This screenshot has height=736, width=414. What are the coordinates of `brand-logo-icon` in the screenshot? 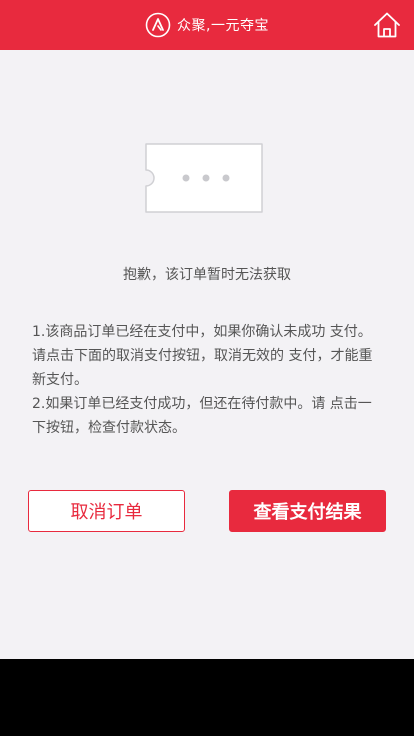 It's located at (158, 25).